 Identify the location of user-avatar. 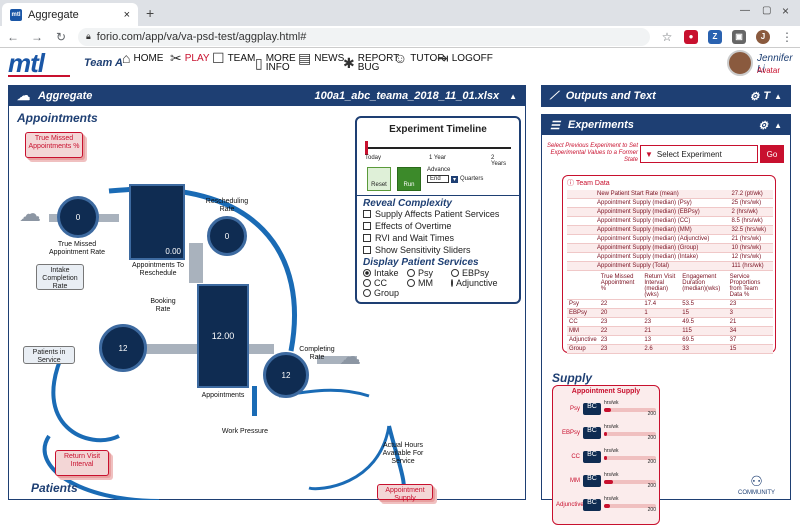
(740, 63).